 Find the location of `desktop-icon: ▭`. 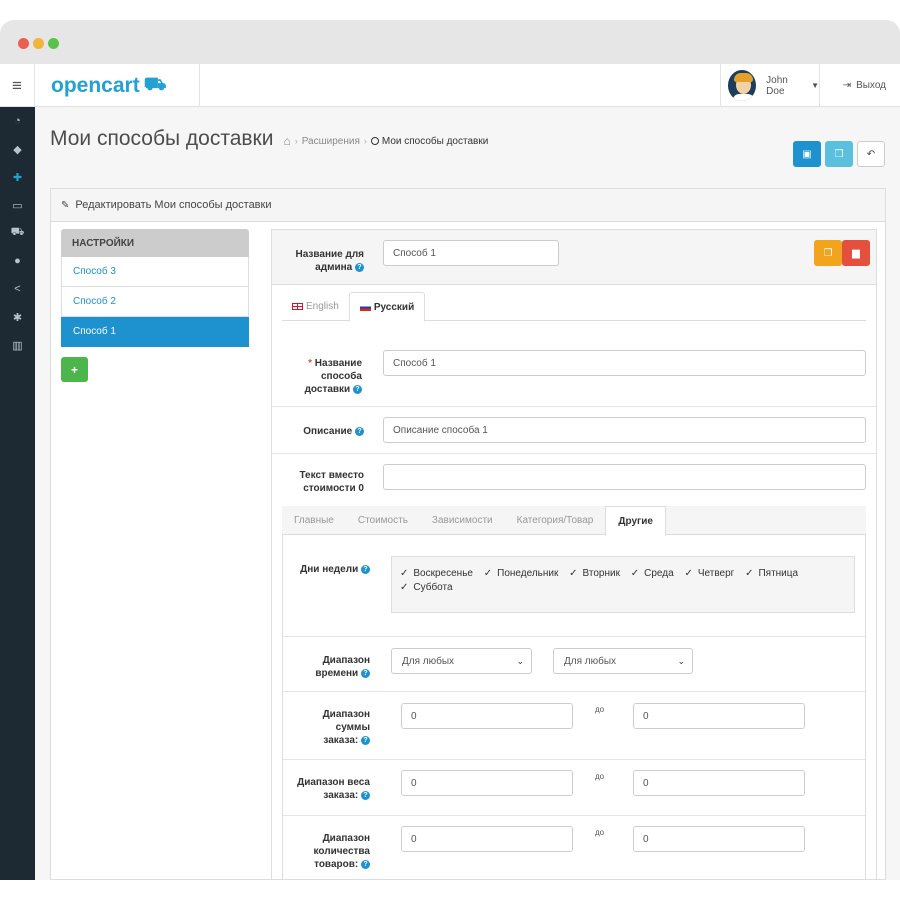

desktop-icon: ▭ is located at coordinates (17, 205).